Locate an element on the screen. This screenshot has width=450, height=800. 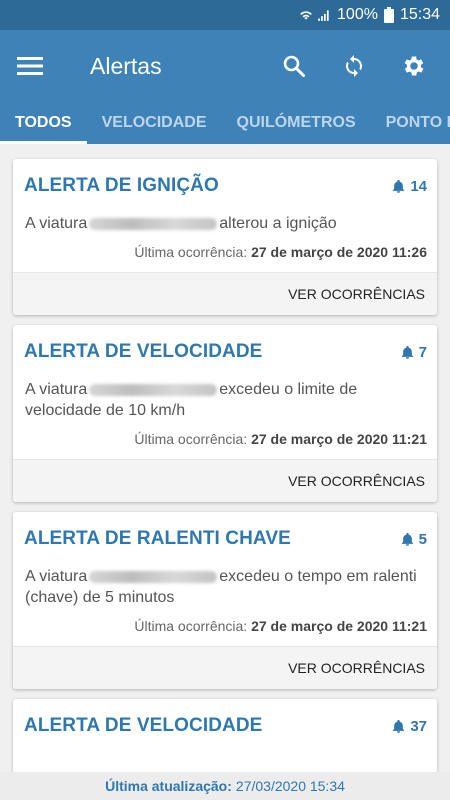
tab-ponto: PONTO D is located at coordinates (410, 123).